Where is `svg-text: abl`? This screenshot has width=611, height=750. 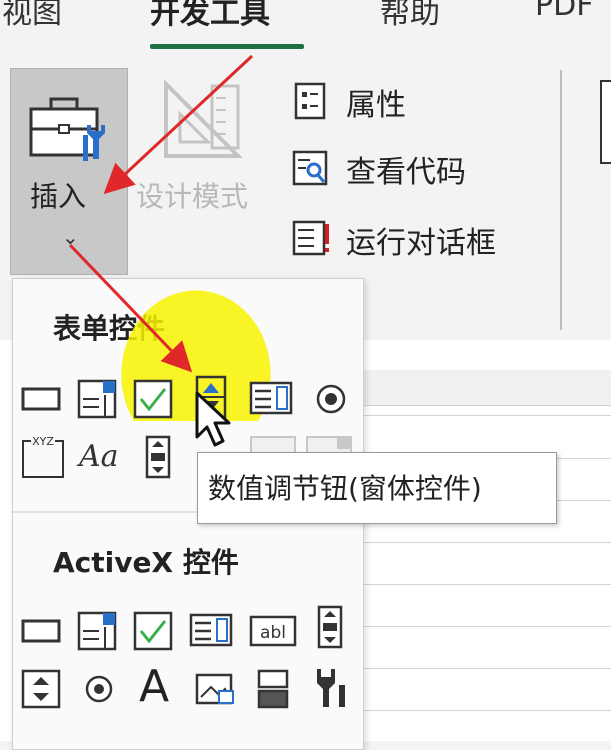 svg-text: abl is located at coordinates (273, 633).